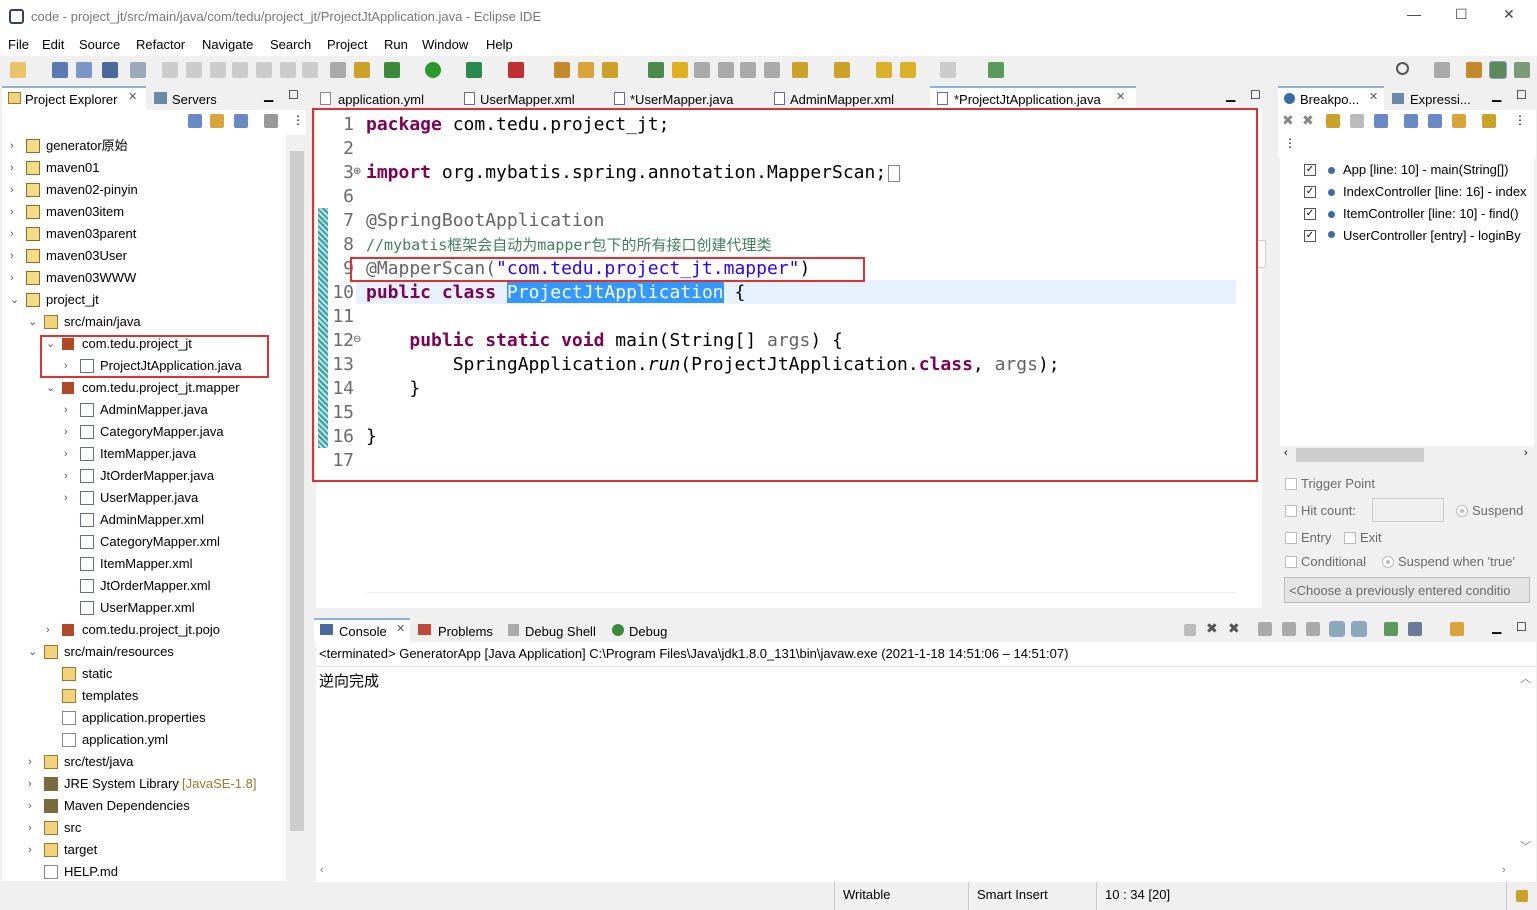  Describe the element at coordinates (194, 99) in the screenshot. I see `tab-servers: Servers` at that location.